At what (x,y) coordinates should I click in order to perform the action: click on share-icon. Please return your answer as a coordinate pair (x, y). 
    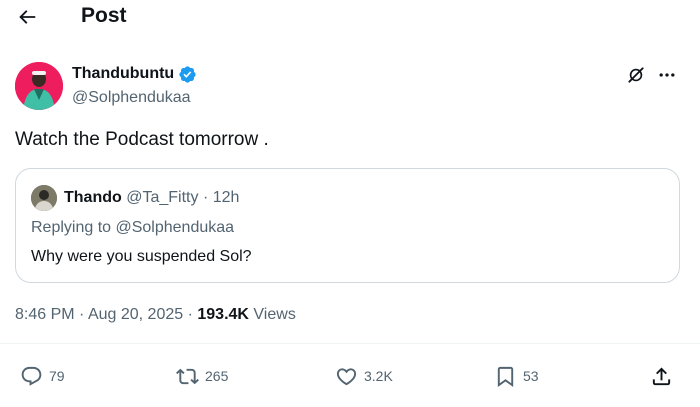
    Looking at the image, I should click on (661, 375).